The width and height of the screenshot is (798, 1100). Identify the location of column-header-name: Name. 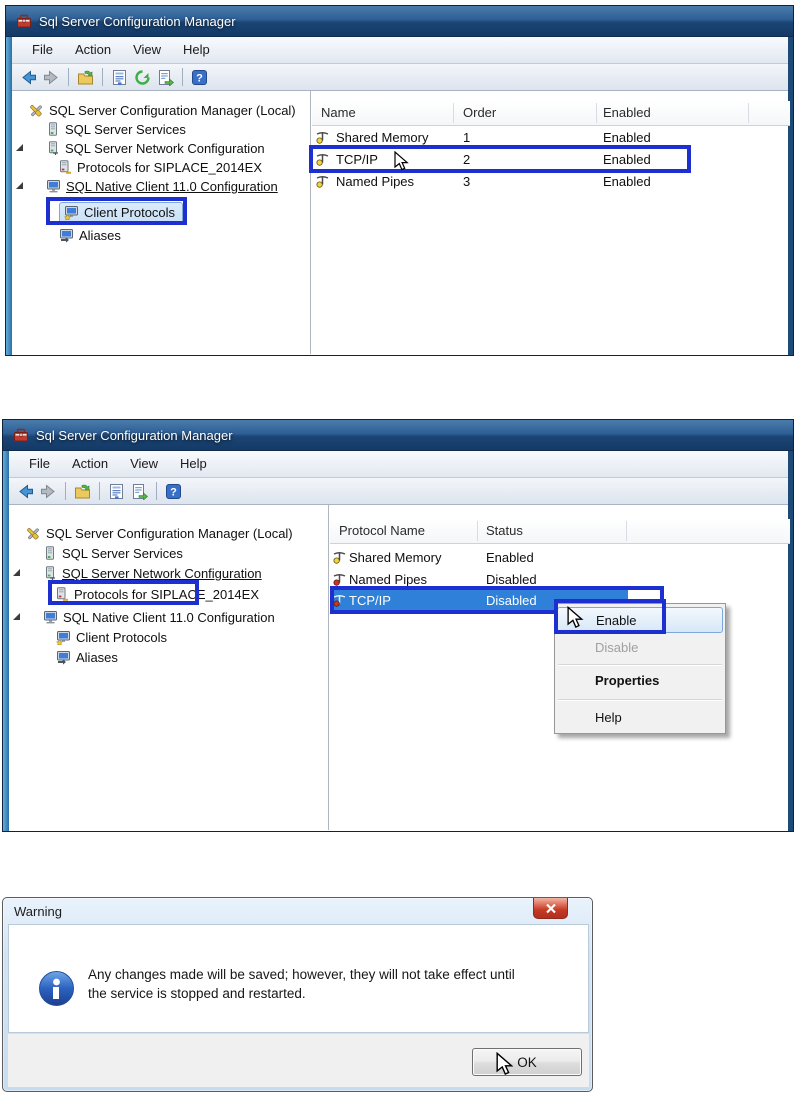
(338, 112).